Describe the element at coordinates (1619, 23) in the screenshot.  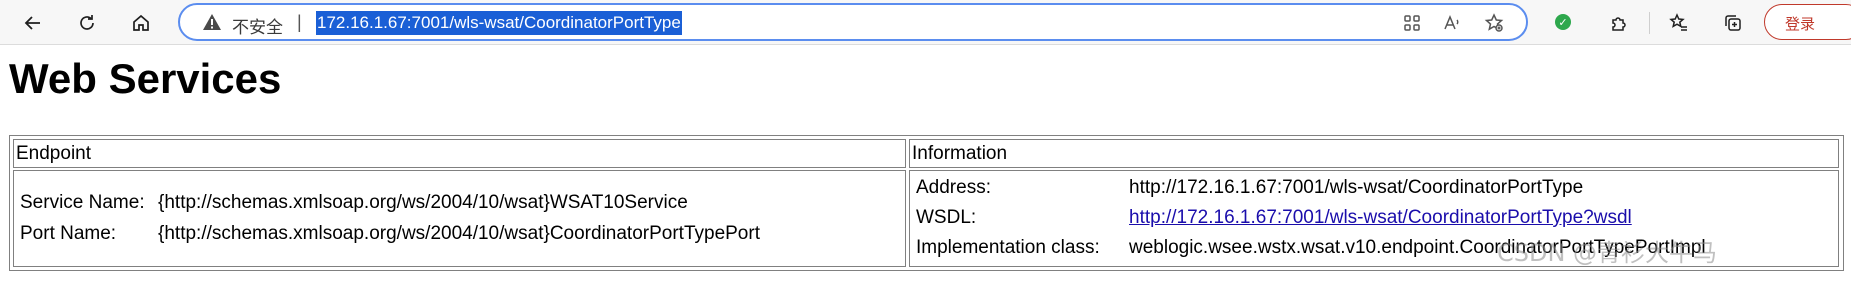
I see `puzzle-extensions-icon` at that location.